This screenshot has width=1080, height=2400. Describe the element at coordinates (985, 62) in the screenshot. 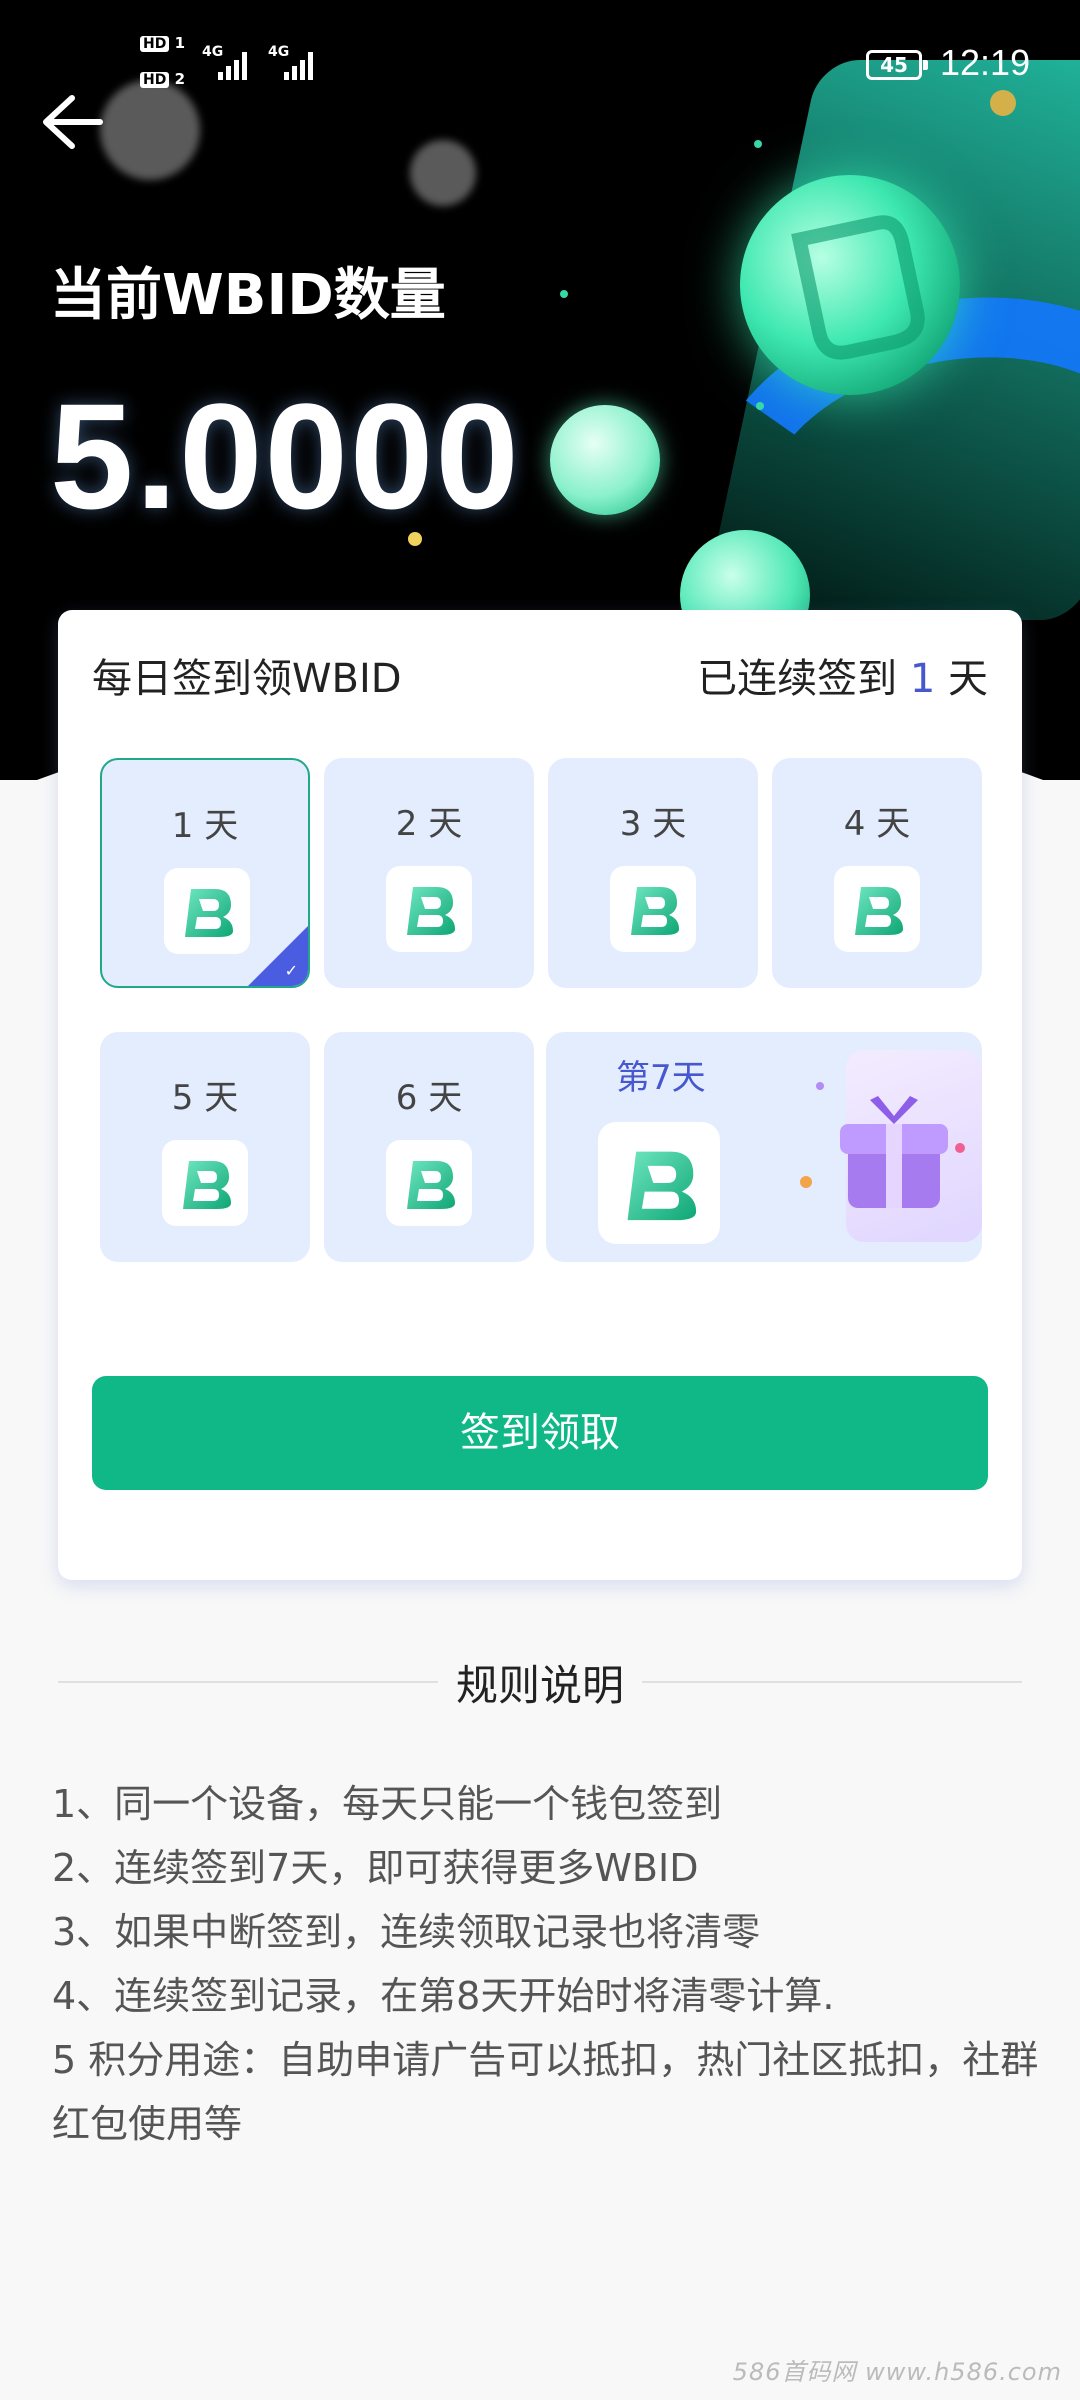

I see `clock: 12:19` at that location.